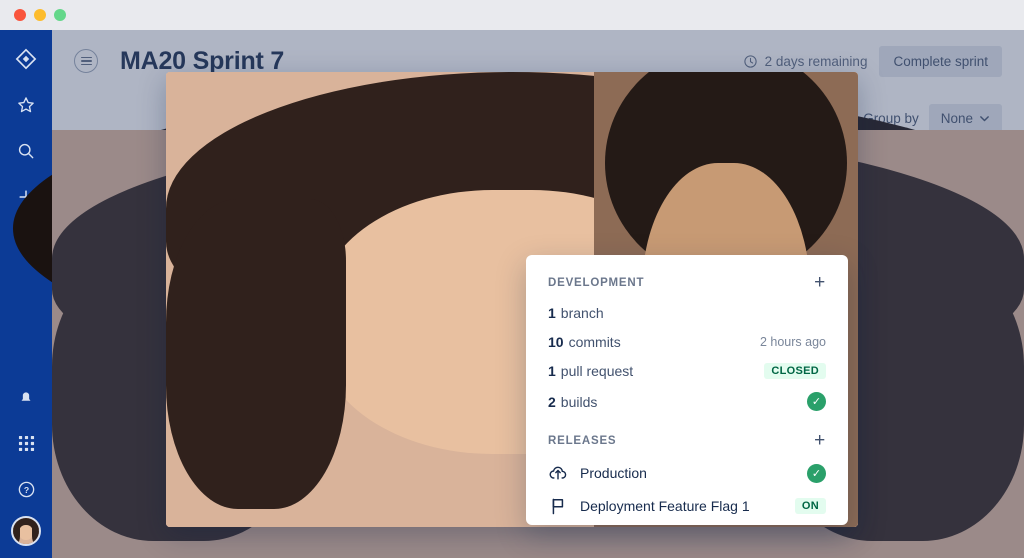 The image size is (1024, 558). I want to click on feature-flag-status-badge: ON, so click(810, 506).